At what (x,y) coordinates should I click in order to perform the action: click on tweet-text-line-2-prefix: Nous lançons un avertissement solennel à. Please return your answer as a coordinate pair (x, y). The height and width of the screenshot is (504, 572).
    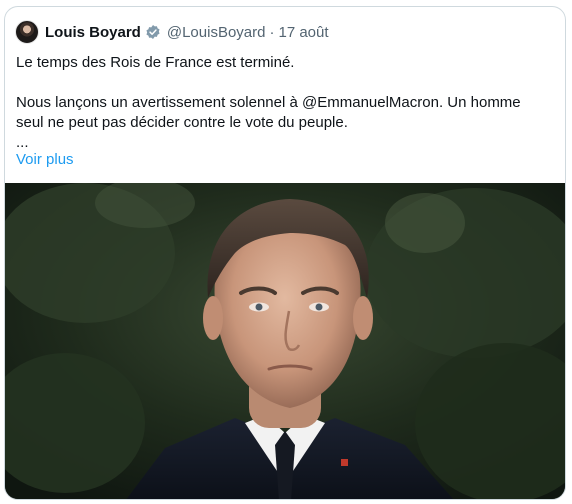
    Looking at the image, I should click on (159, 102).